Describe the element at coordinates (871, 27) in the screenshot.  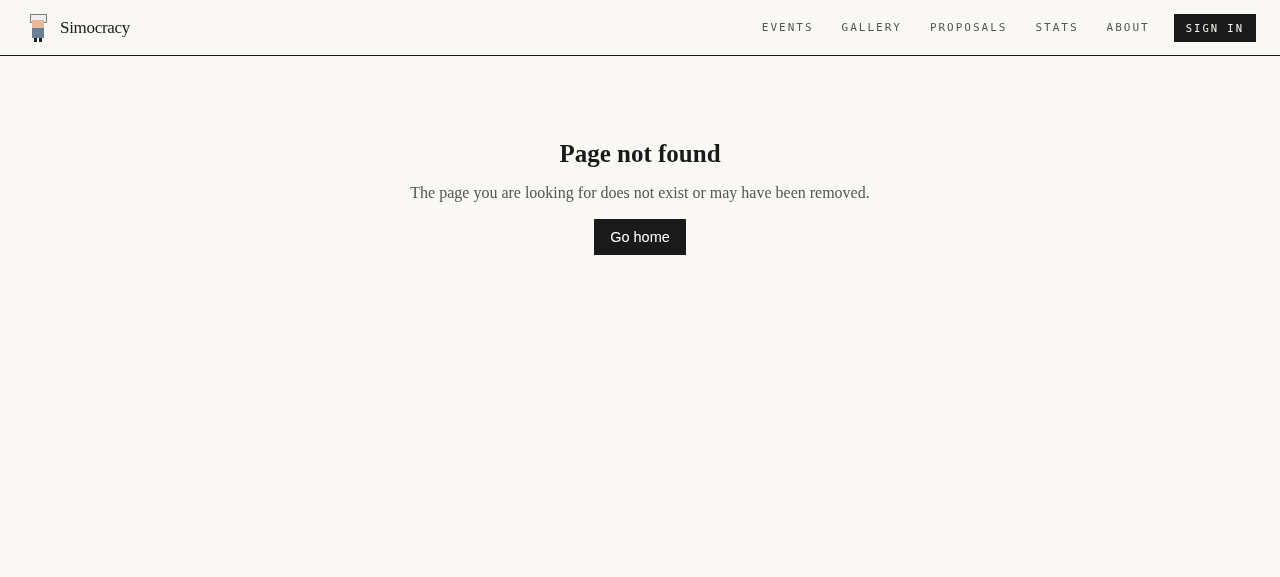
I see `nav-link: GALLERY` at that location.